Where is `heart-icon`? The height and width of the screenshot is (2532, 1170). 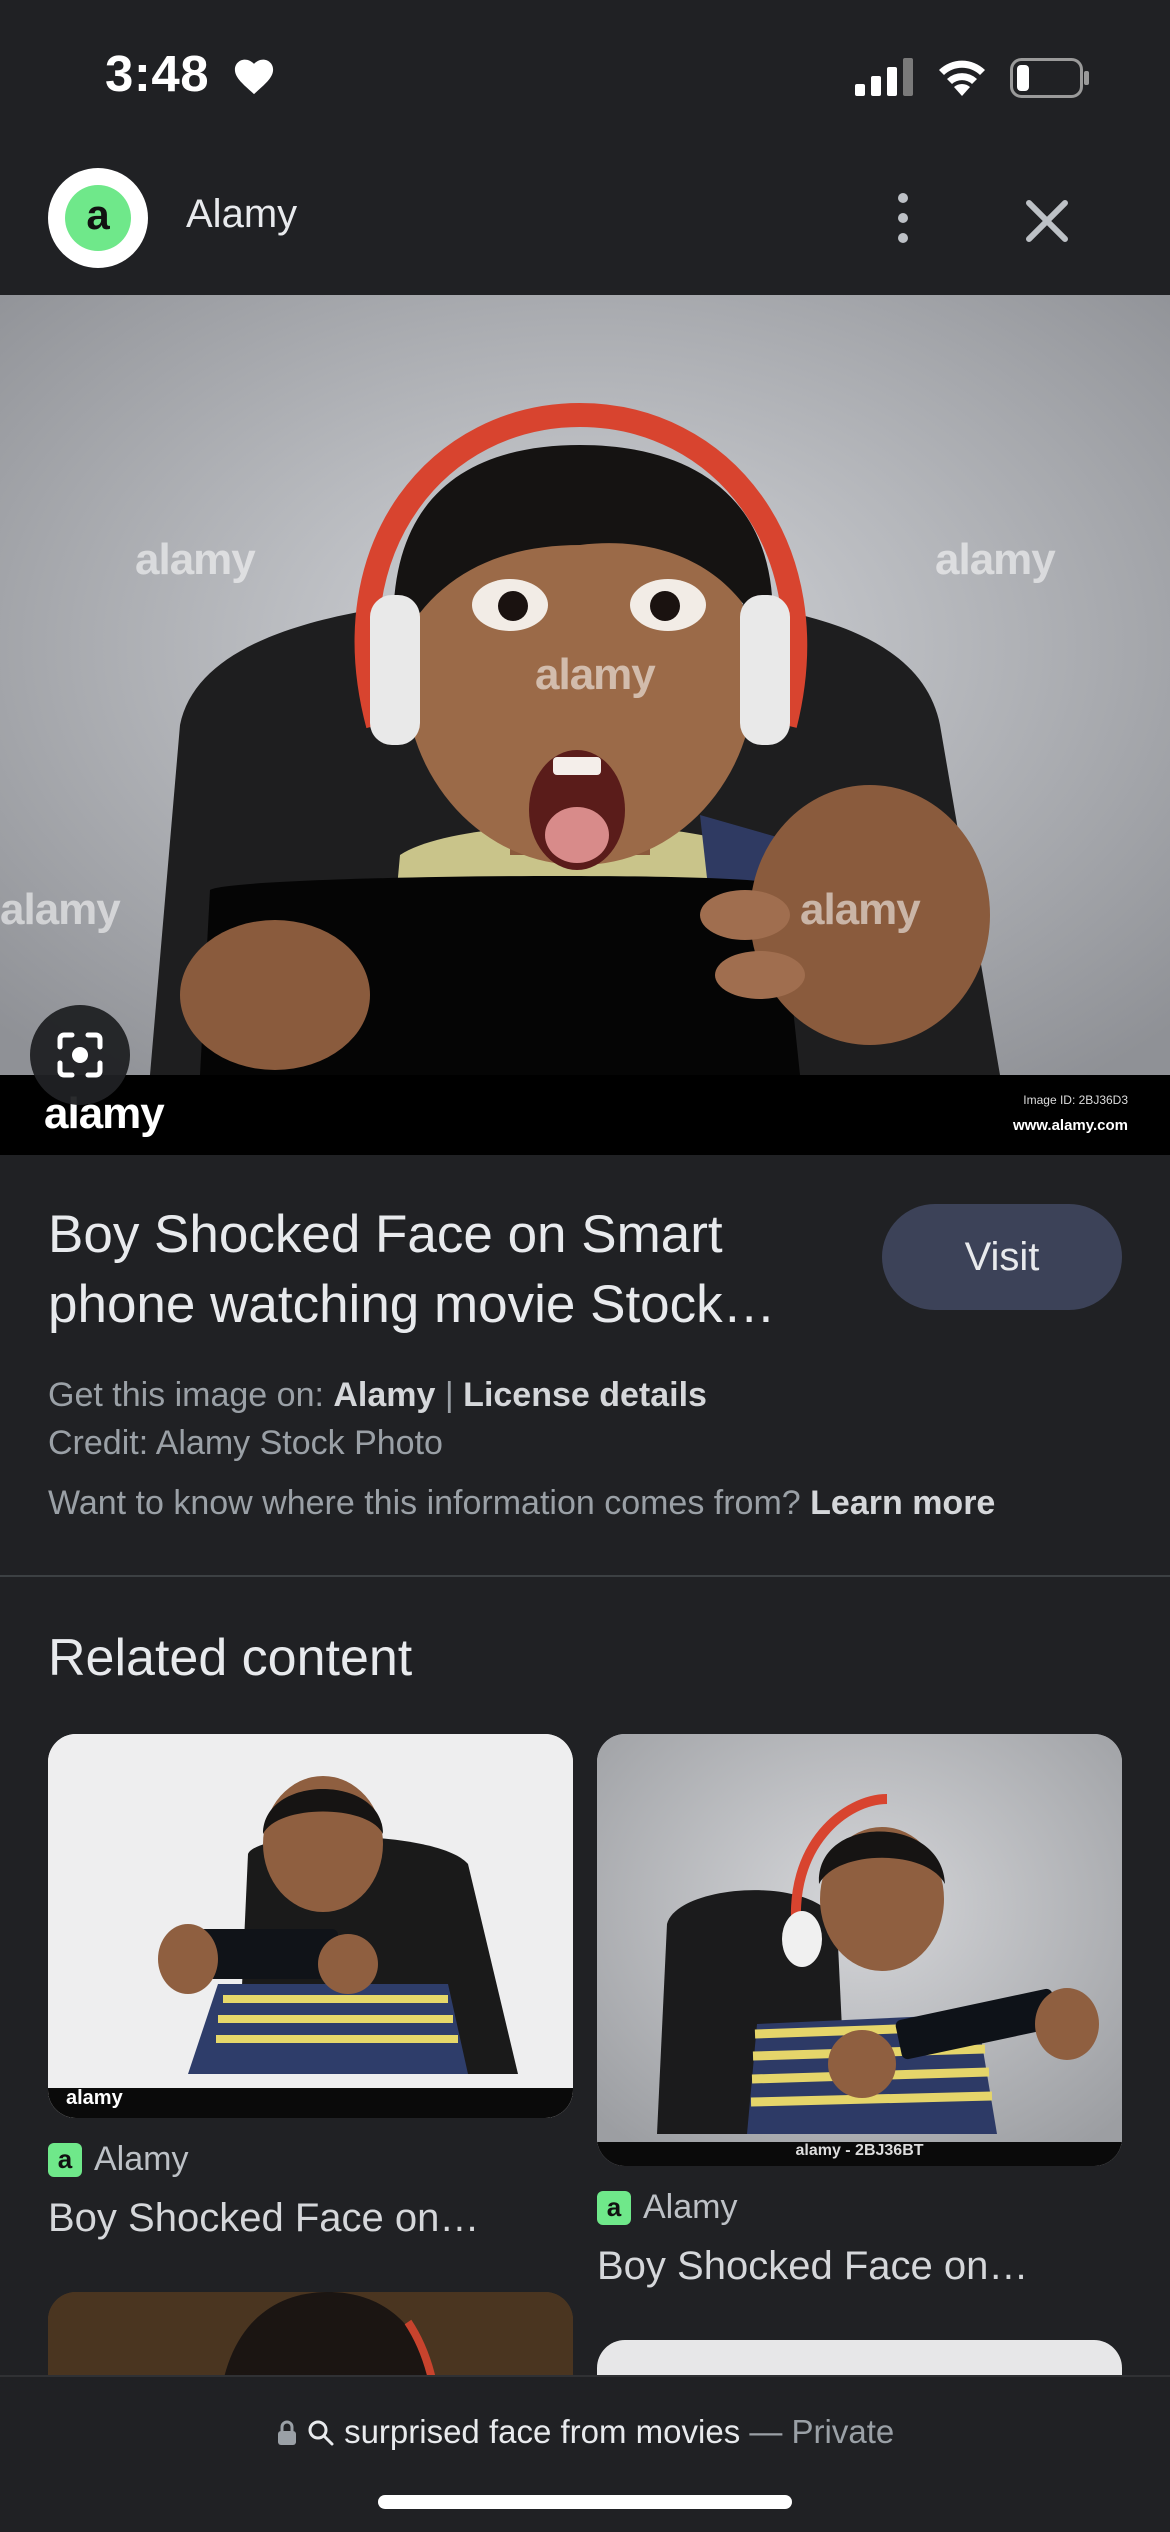
heart-icon is located at coordinates (254, 77).